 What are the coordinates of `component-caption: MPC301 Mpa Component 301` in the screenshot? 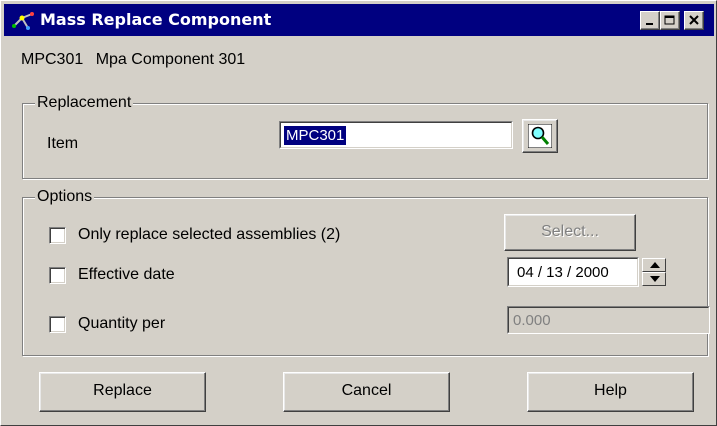 It's located at (137, 60).